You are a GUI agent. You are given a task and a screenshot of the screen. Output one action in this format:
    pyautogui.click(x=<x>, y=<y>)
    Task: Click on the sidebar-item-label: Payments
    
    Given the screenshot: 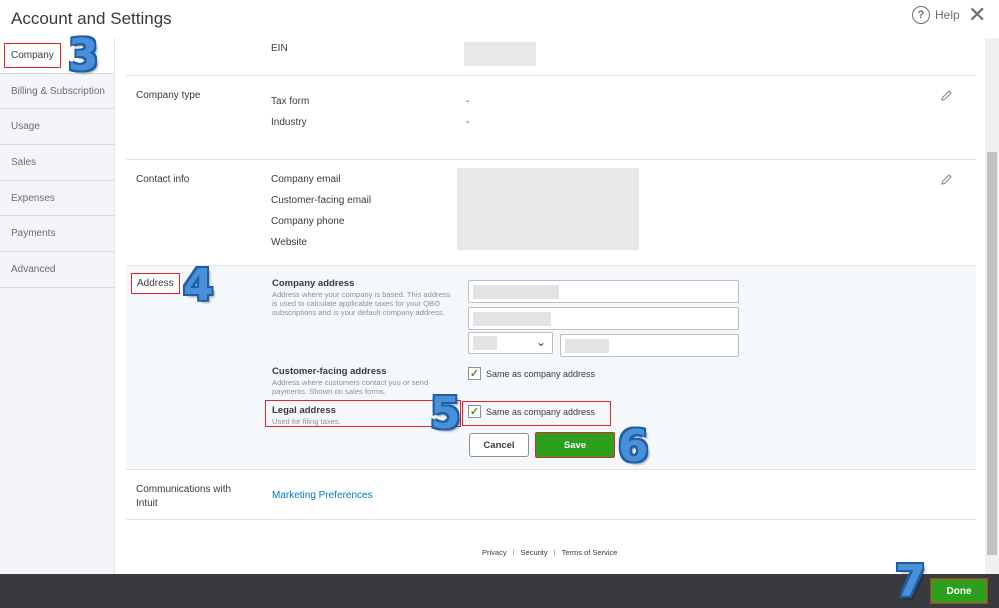 What is the action you would take?
    pyautogui.click(x=33, y=234)
    